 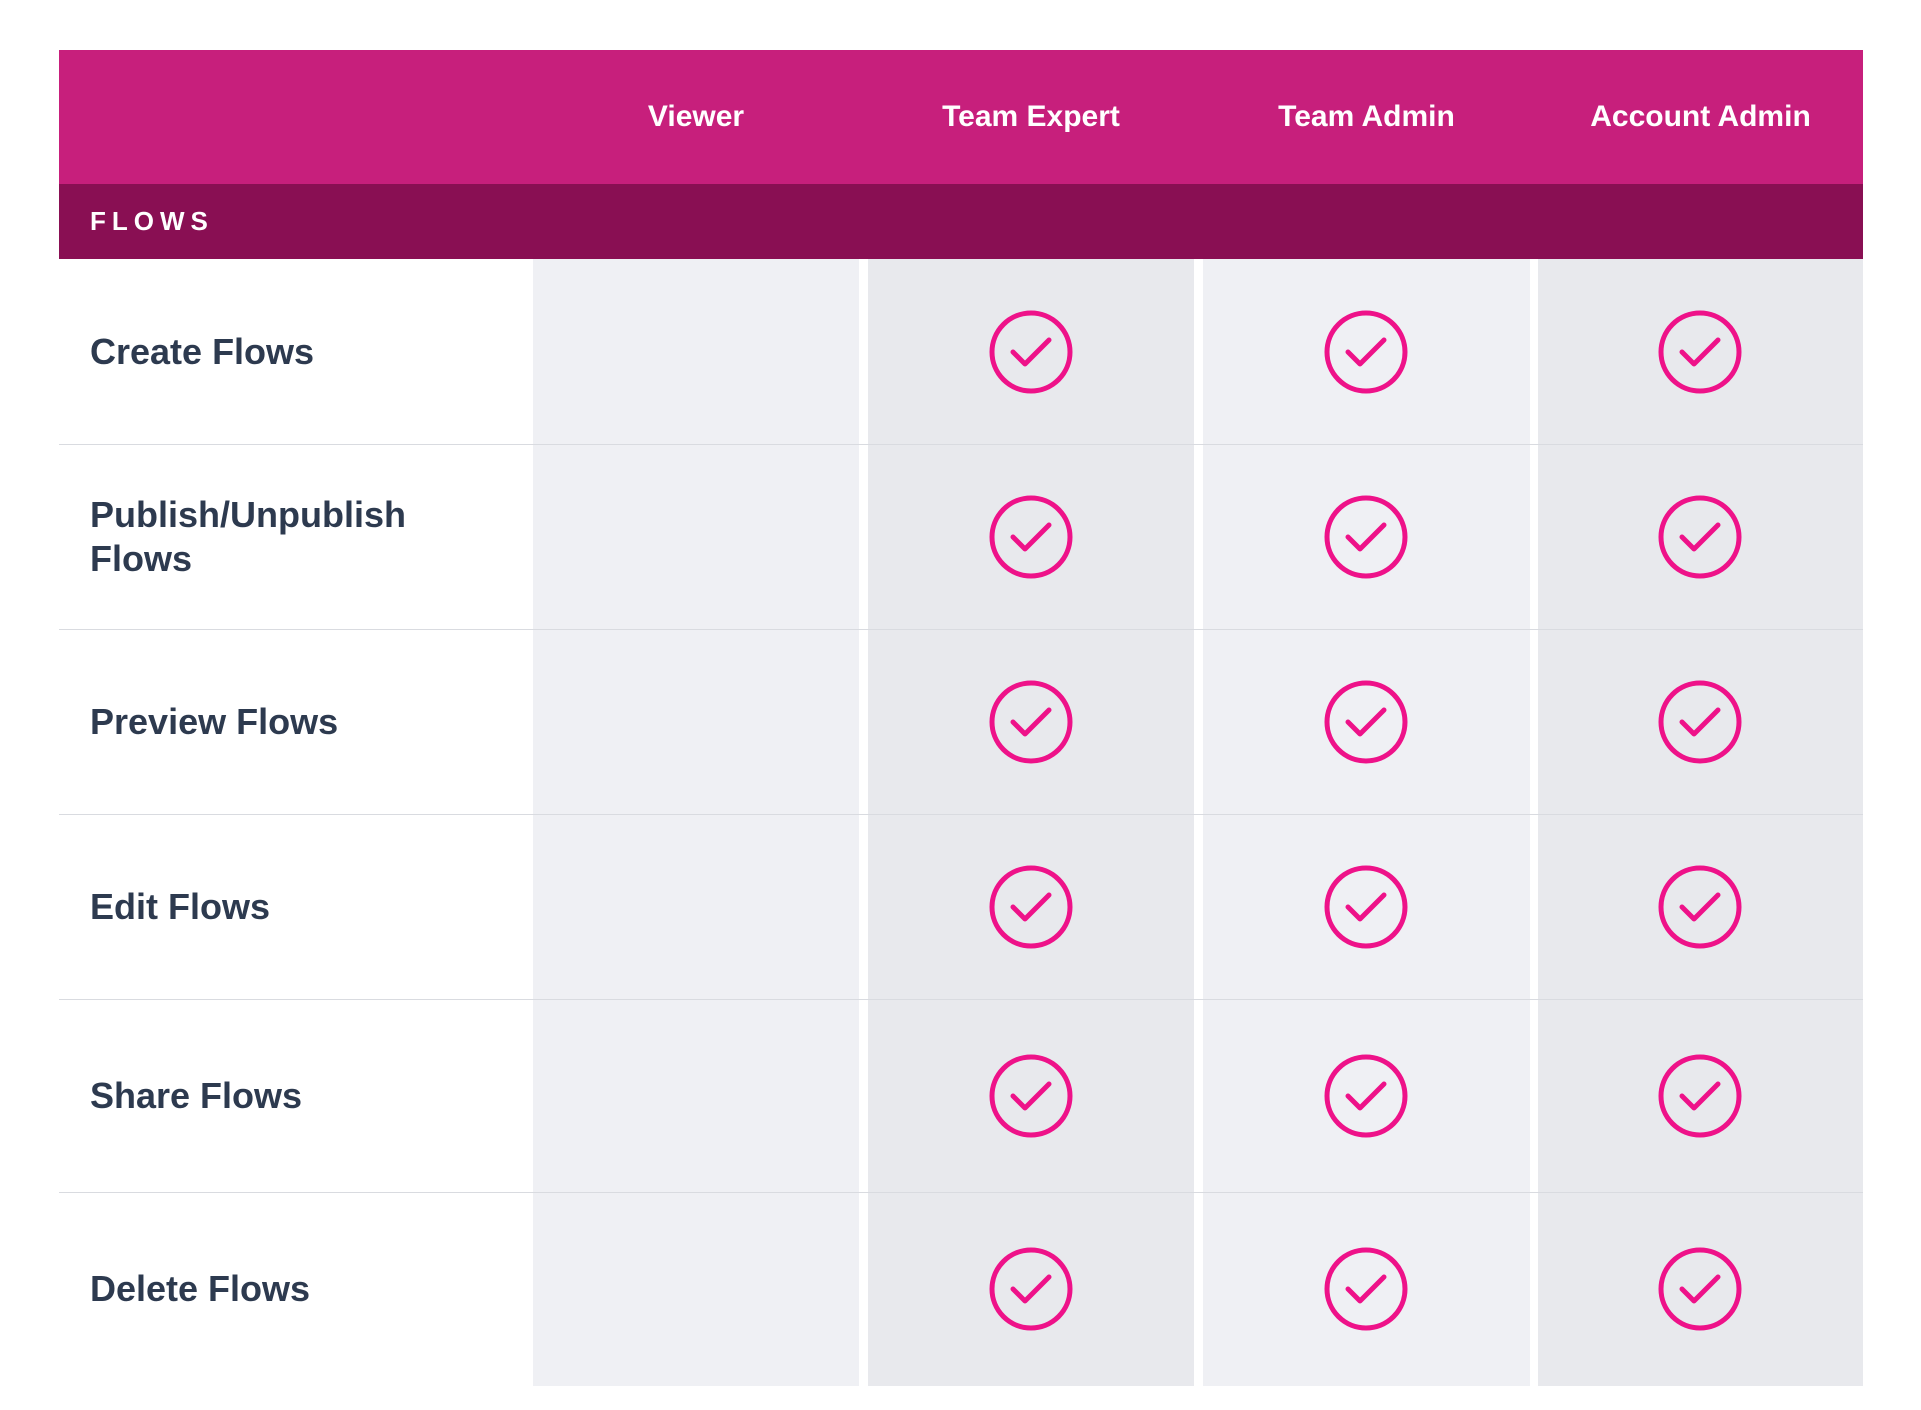 I want to click on row-label: Share Flows, so click(x=196, y=1095).